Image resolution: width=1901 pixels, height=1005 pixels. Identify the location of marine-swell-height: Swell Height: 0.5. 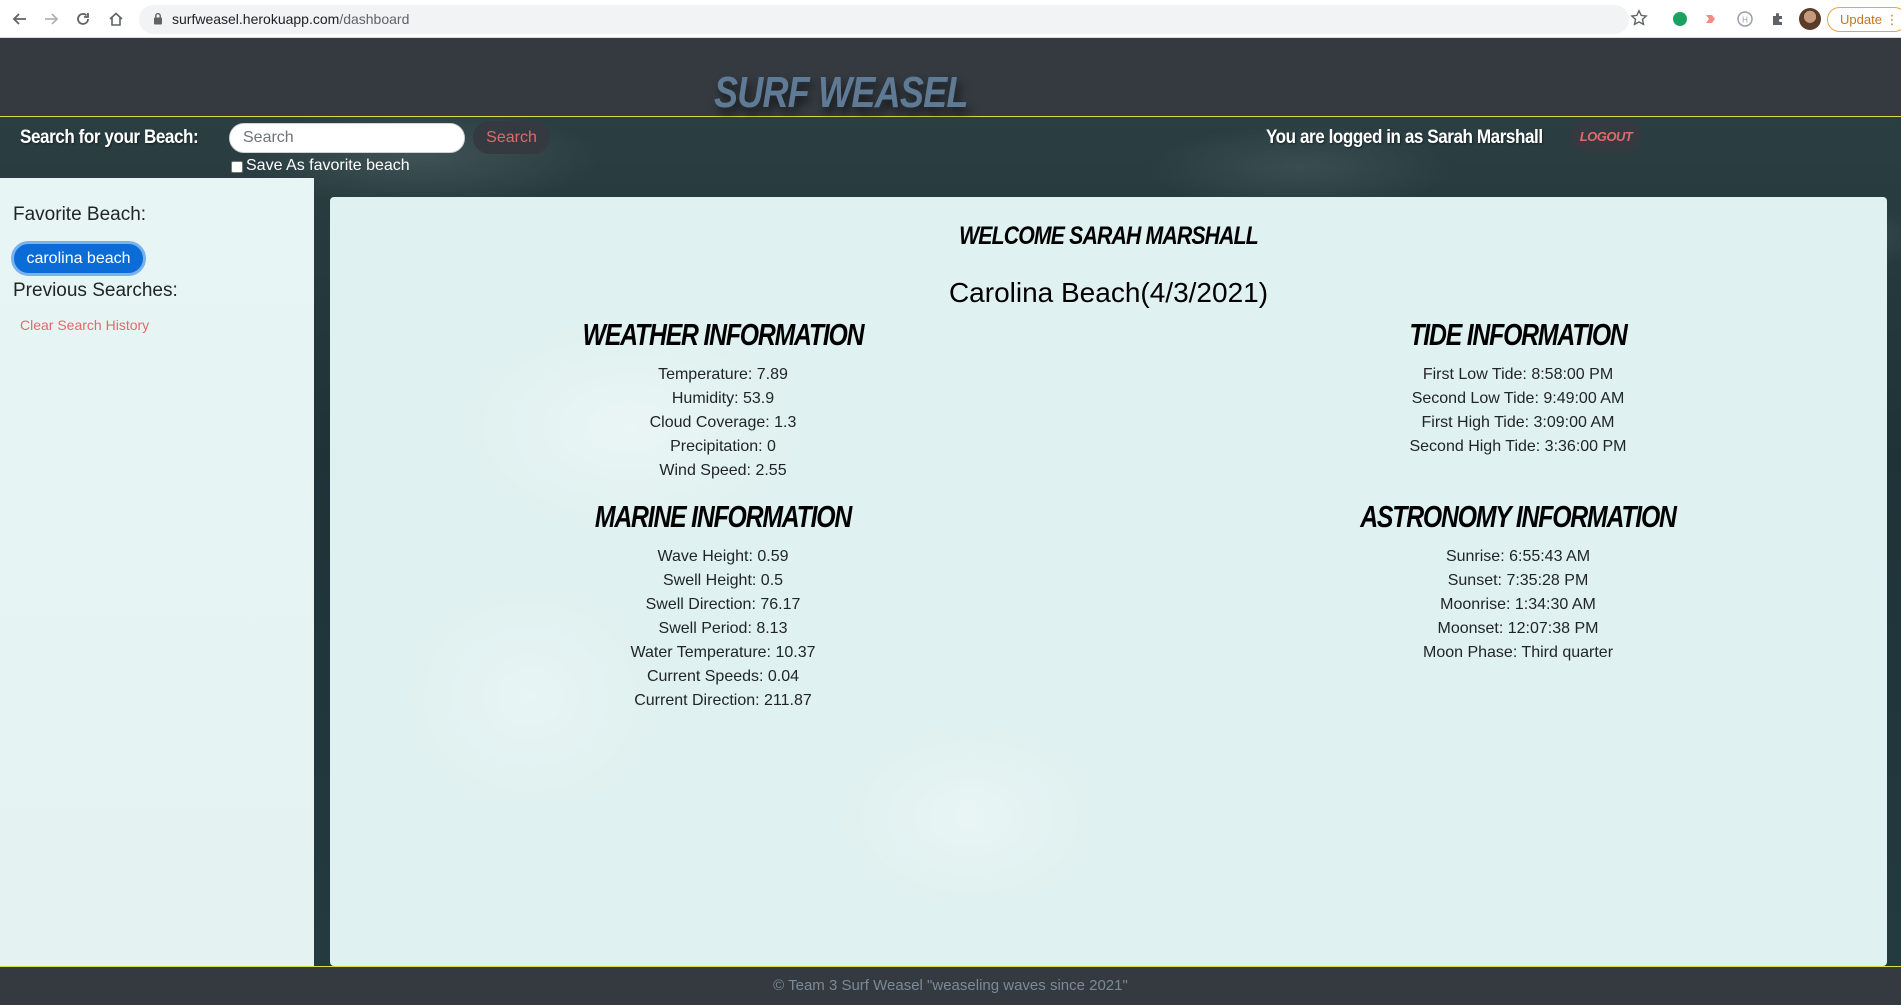
(723, 580).